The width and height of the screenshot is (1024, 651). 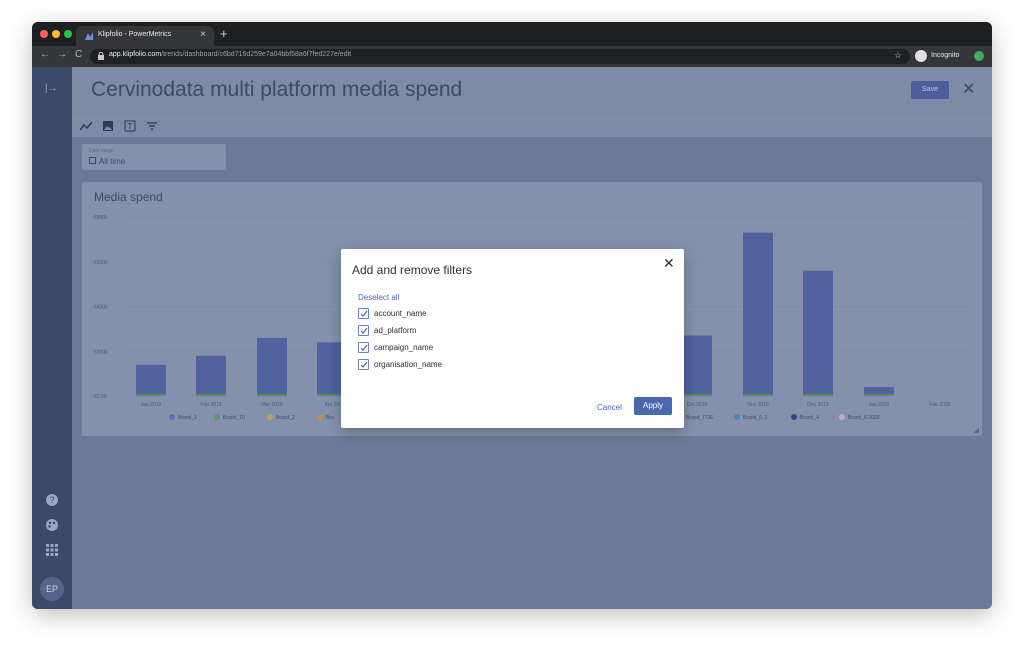 I want to click on x-tick-label: Feb 2019, so click(x=210, y=405).